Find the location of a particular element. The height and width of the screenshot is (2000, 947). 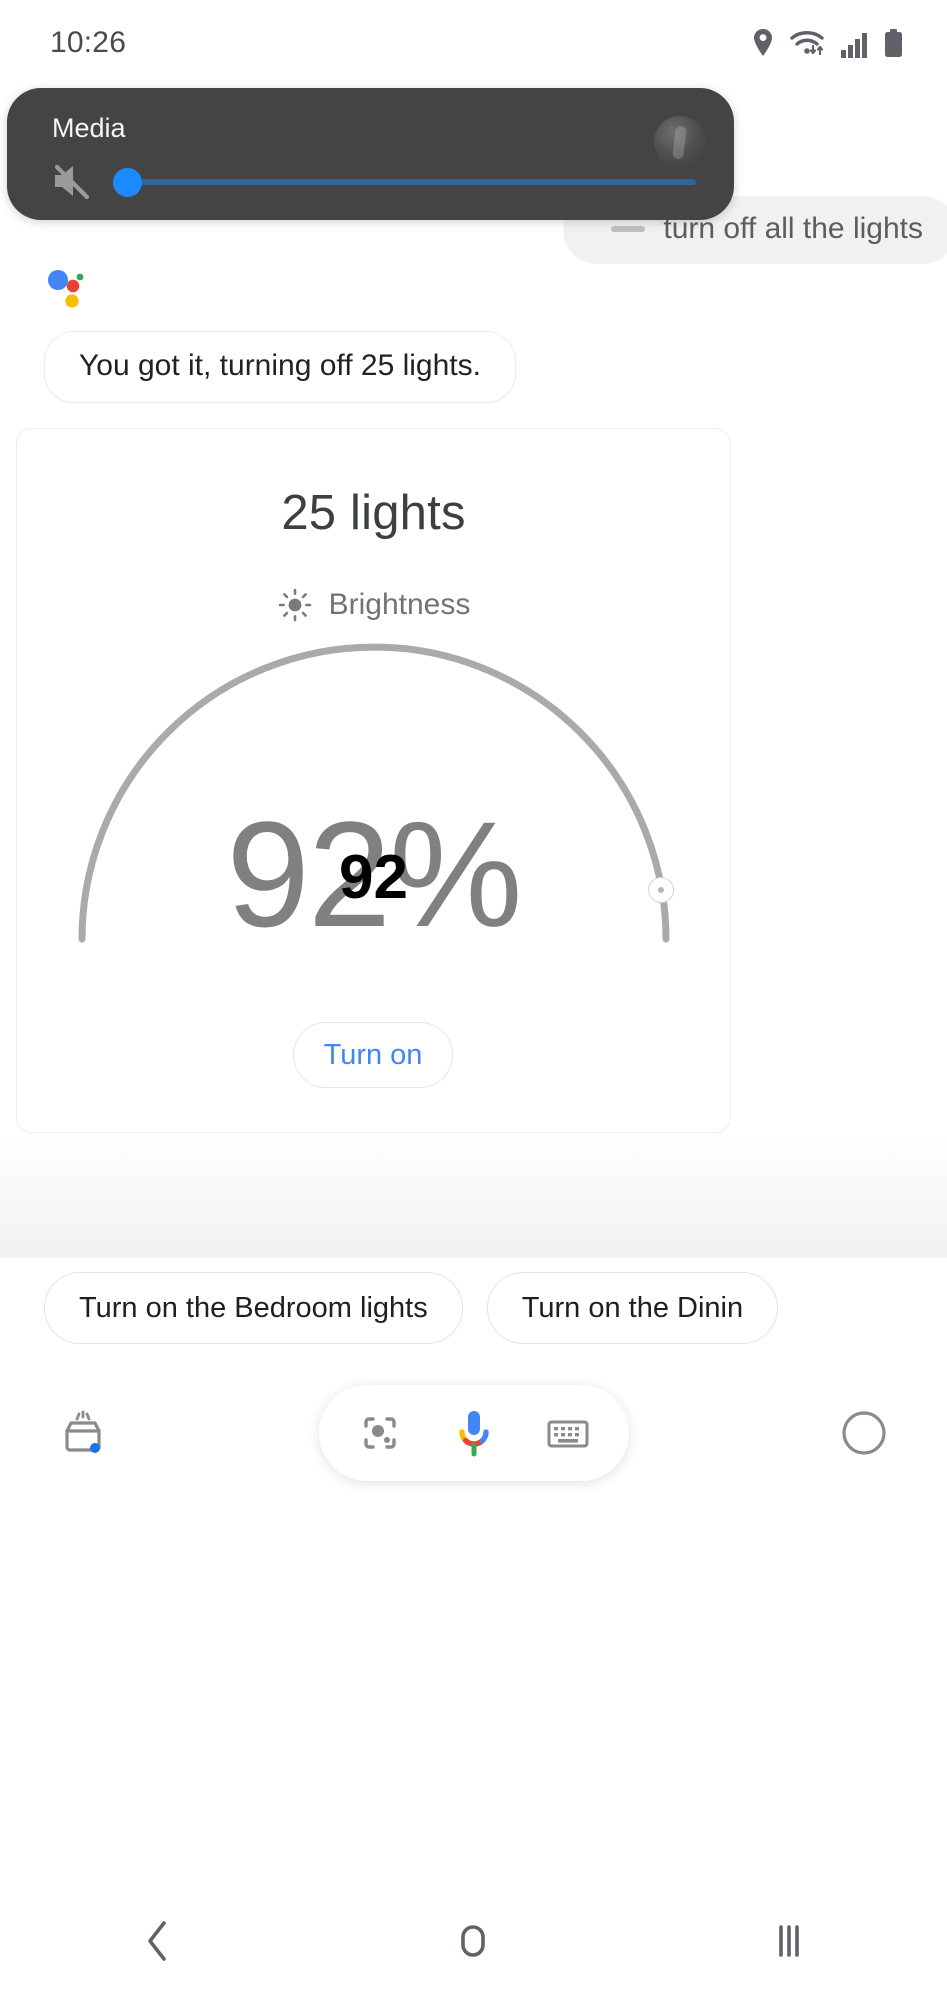

assistant-reply-text: You got it, turning off 25 lights. is located at coordinates (280, 365).